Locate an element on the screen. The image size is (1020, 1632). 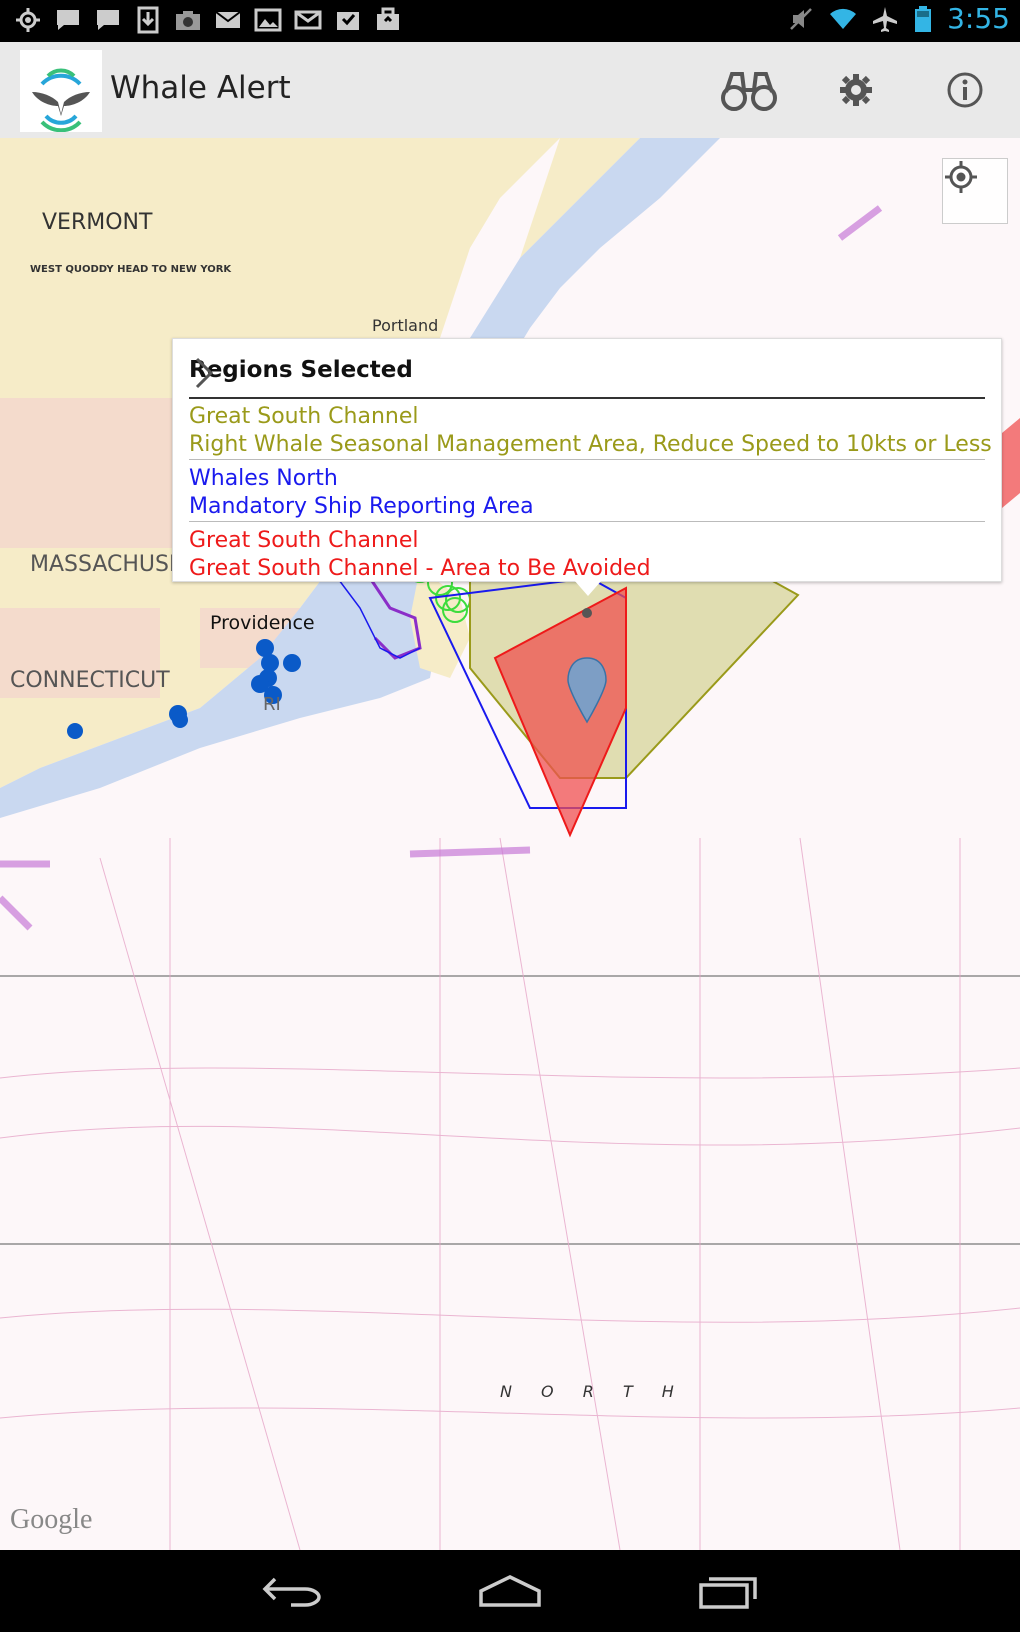
popup-pointer is located at coordinates (588, 588).